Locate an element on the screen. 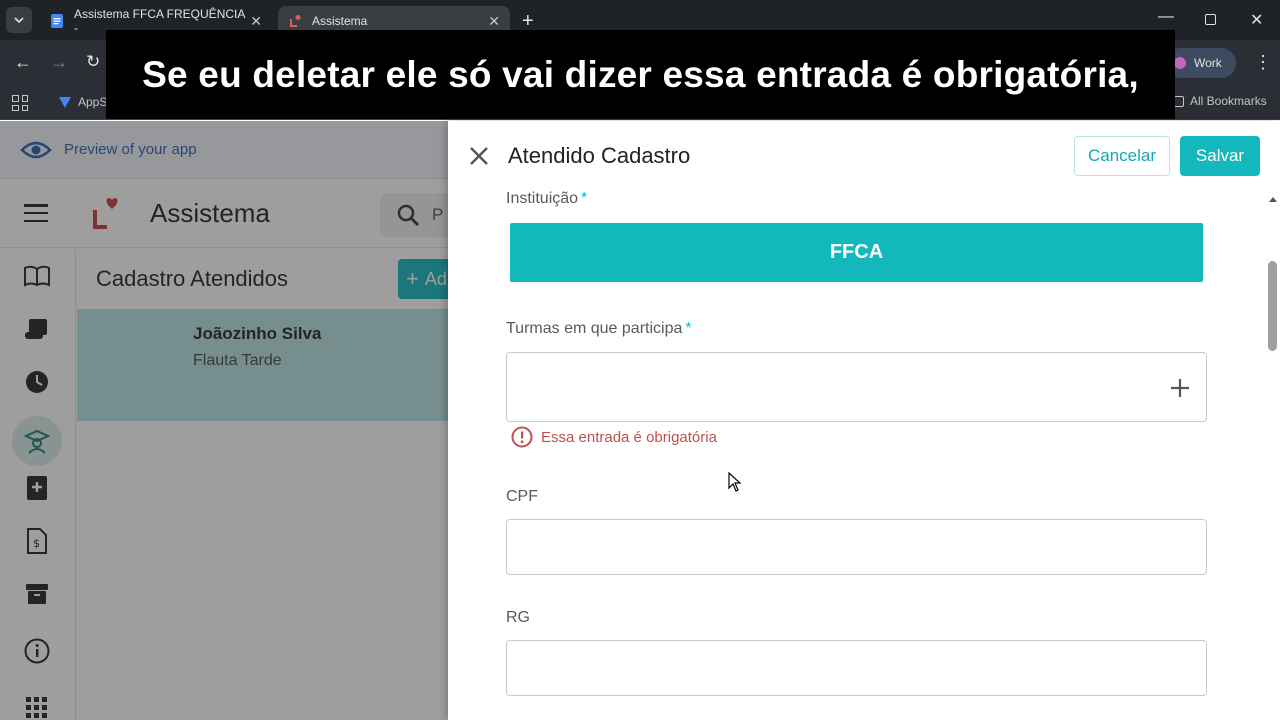 The width and height of the screenshot is (1280, 720). error-text: Essa entrada é obrigatória is located at coordinates (629, 437).